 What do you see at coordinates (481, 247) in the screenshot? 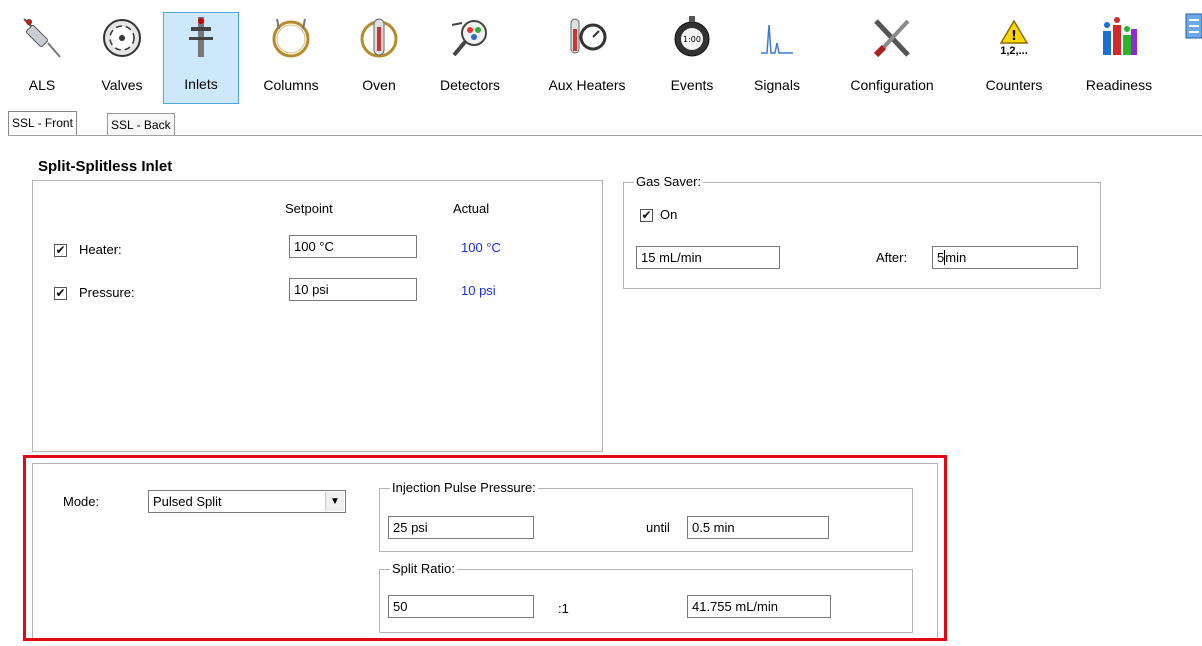
I see `heater-actual-value: 100 °C` at bounding box center [481, 247].